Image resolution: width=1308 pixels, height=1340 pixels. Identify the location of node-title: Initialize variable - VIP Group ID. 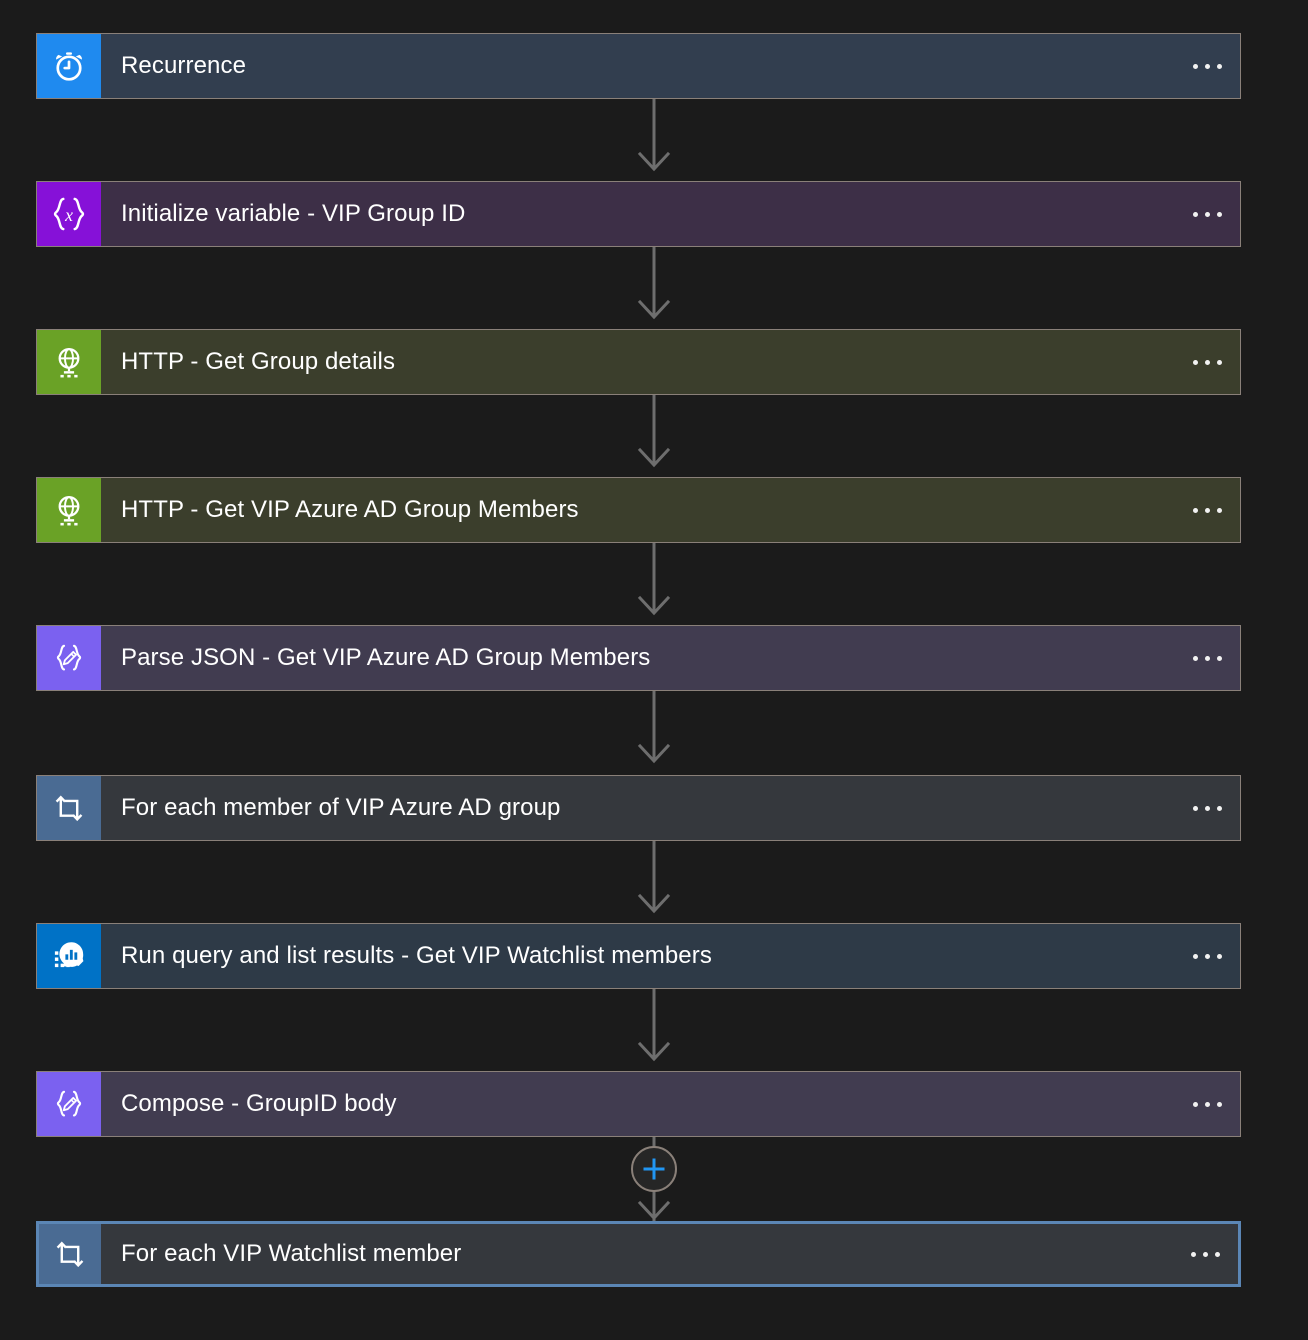
(293, 214).